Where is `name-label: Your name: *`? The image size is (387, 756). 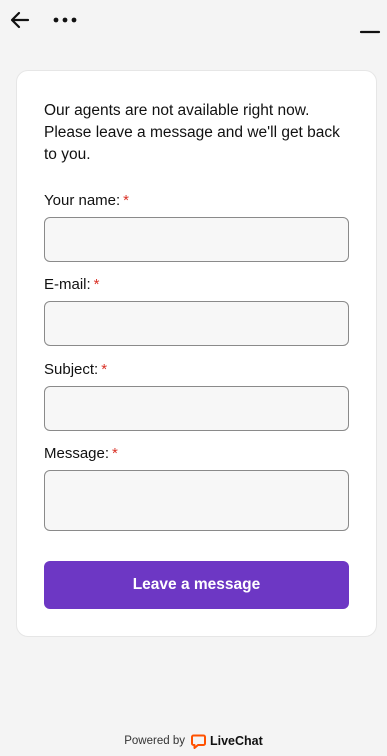
name-label: Your name: * is located at coordinates (86, 200).